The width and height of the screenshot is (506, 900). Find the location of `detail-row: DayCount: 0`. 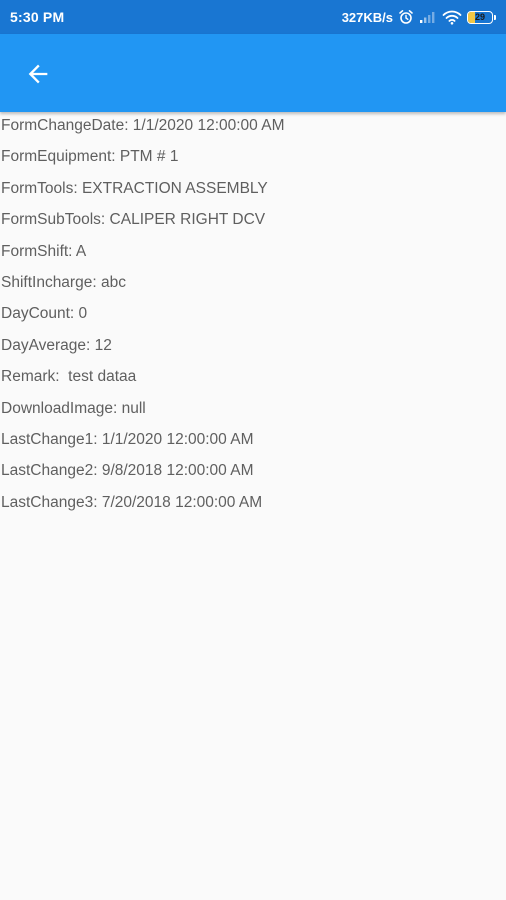

detail-row: DayCount: 0 is located at coordinates (44, 314).